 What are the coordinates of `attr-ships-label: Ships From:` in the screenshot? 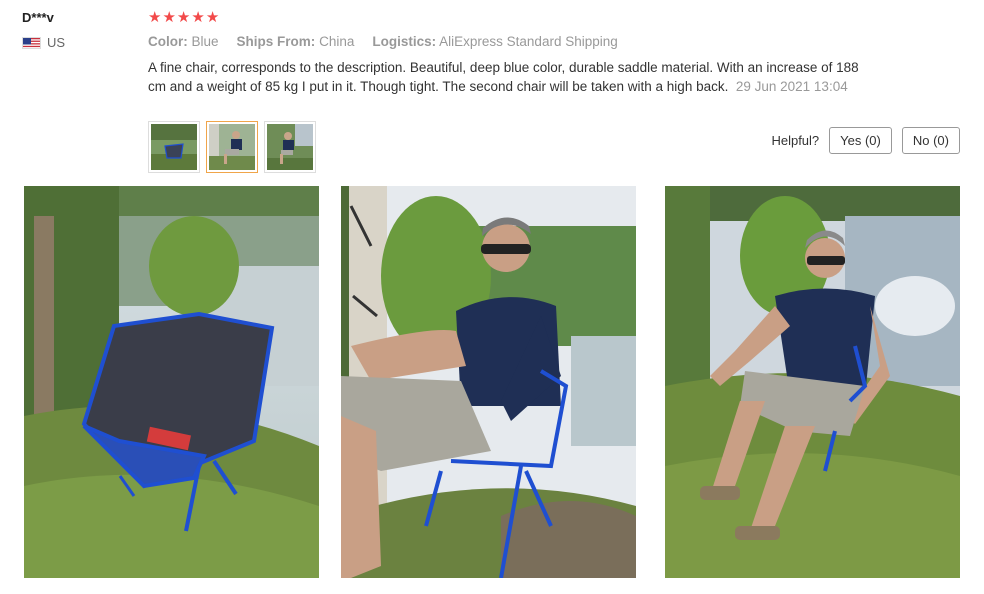 It's located at (276, 41).